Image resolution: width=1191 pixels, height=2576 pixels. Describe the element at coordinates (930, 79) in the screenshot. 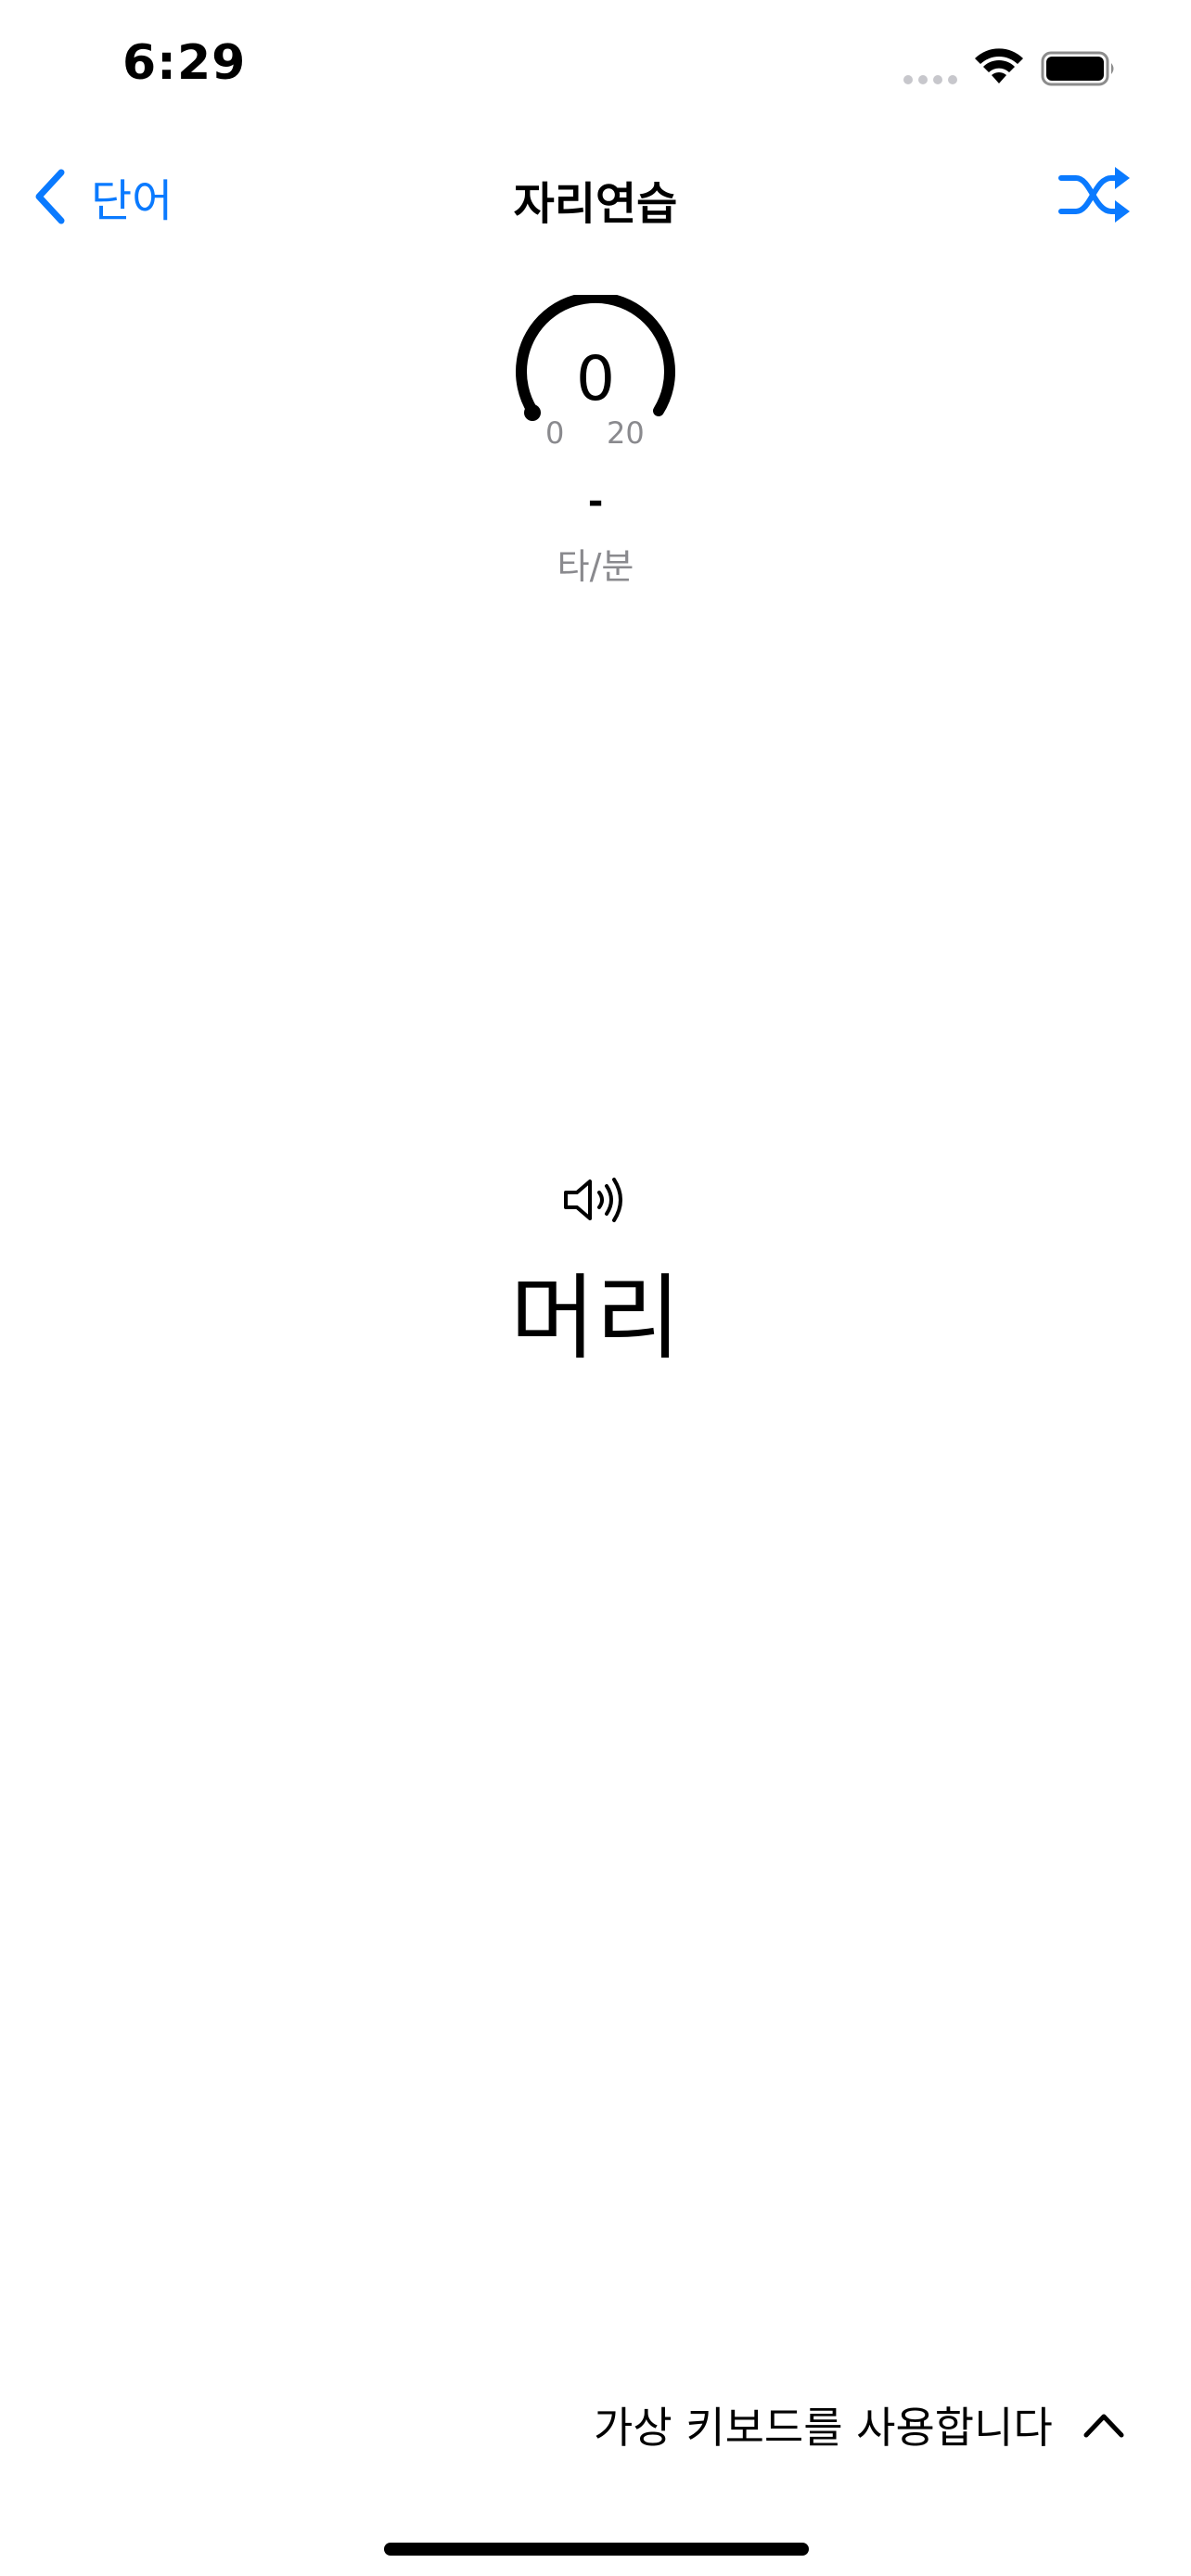

I see `cellular-signal-icon` at that location.